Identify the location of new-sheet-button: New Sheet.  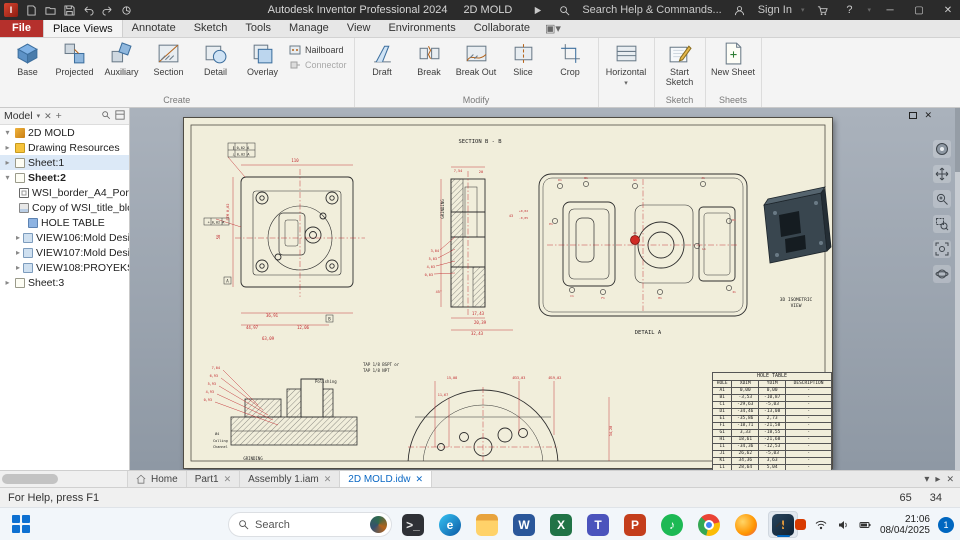
(733, 58).